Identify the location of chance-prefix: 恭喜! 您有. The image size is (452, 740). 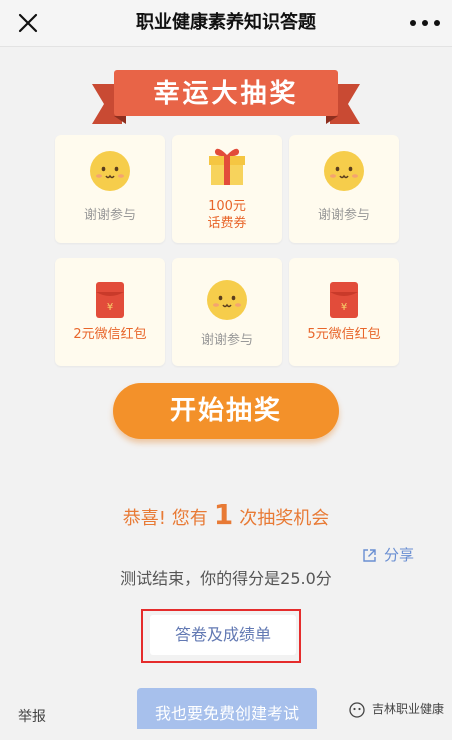
(165, 518).